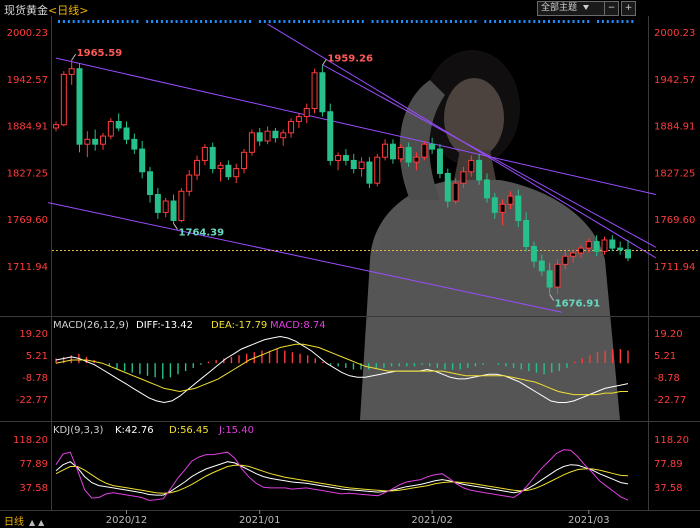 The image size is (700, 528). Describe the element at coordinates (674, 33) in the screenshot. I see `price-tick-right: 2000.23` at that location.